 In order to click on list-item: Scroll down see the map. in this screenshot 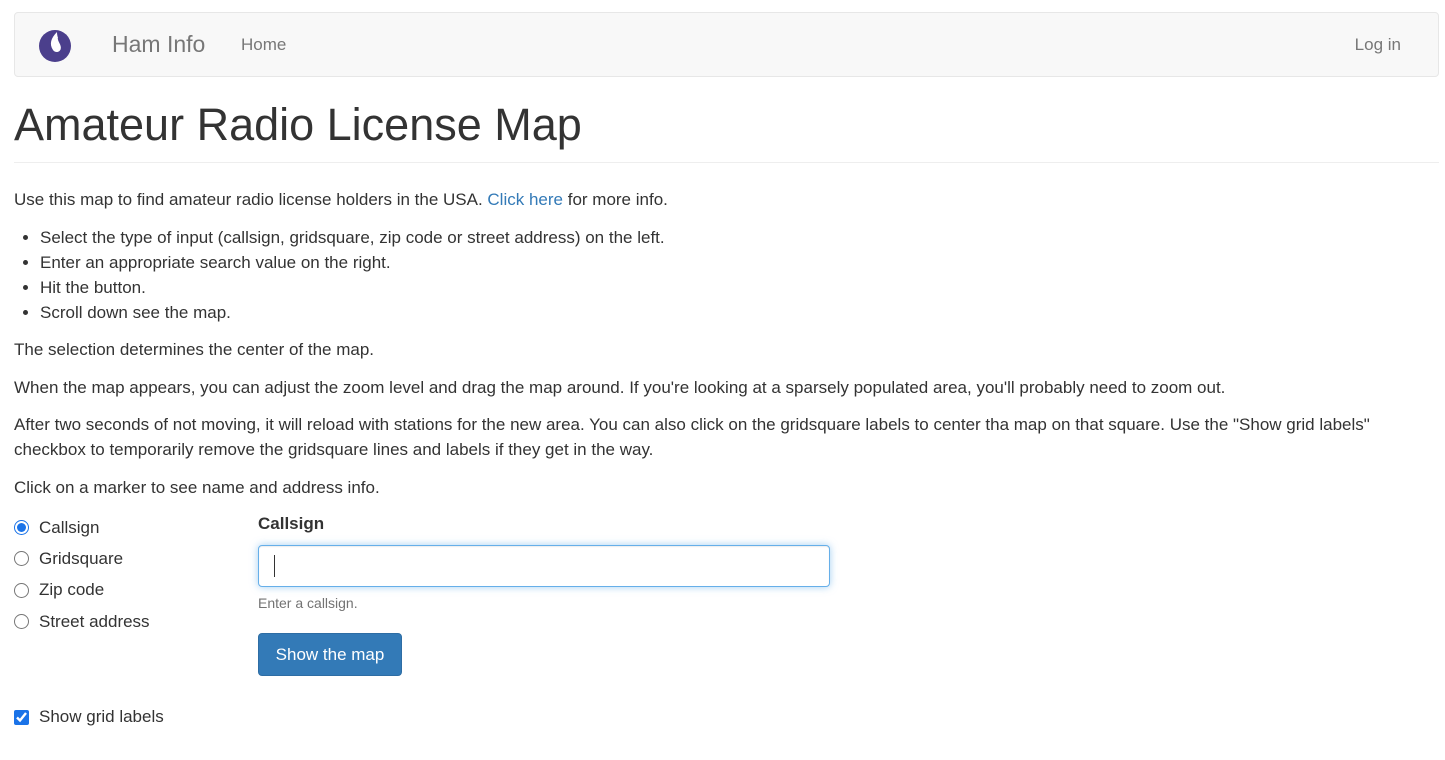, I will do `click(352, 312)`.